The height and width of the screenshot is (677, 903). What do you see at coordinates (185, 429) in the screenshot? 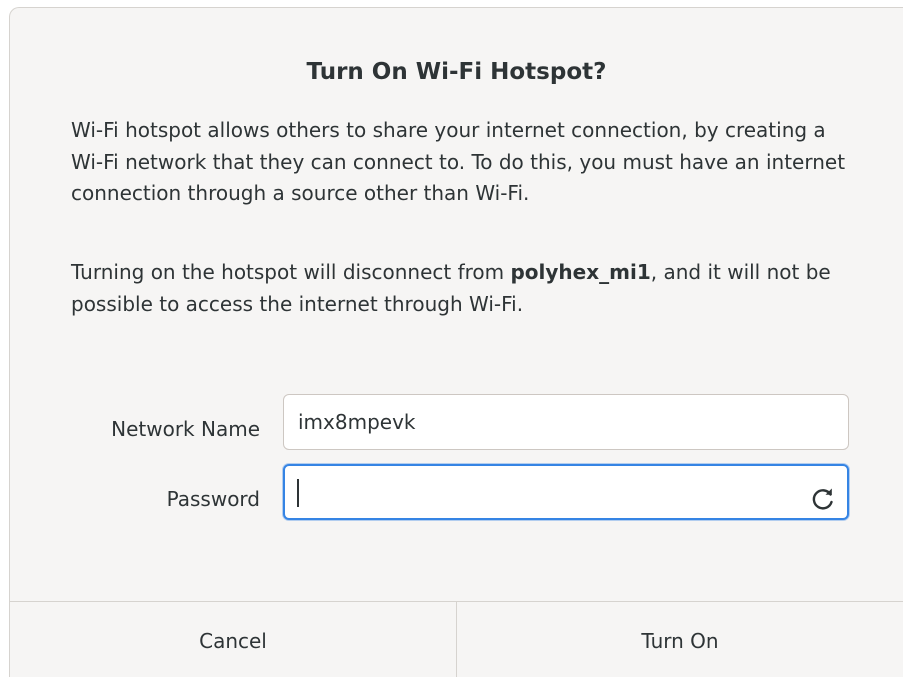
I see `network-name-label: Network Name` at bounding box center [185, 429].